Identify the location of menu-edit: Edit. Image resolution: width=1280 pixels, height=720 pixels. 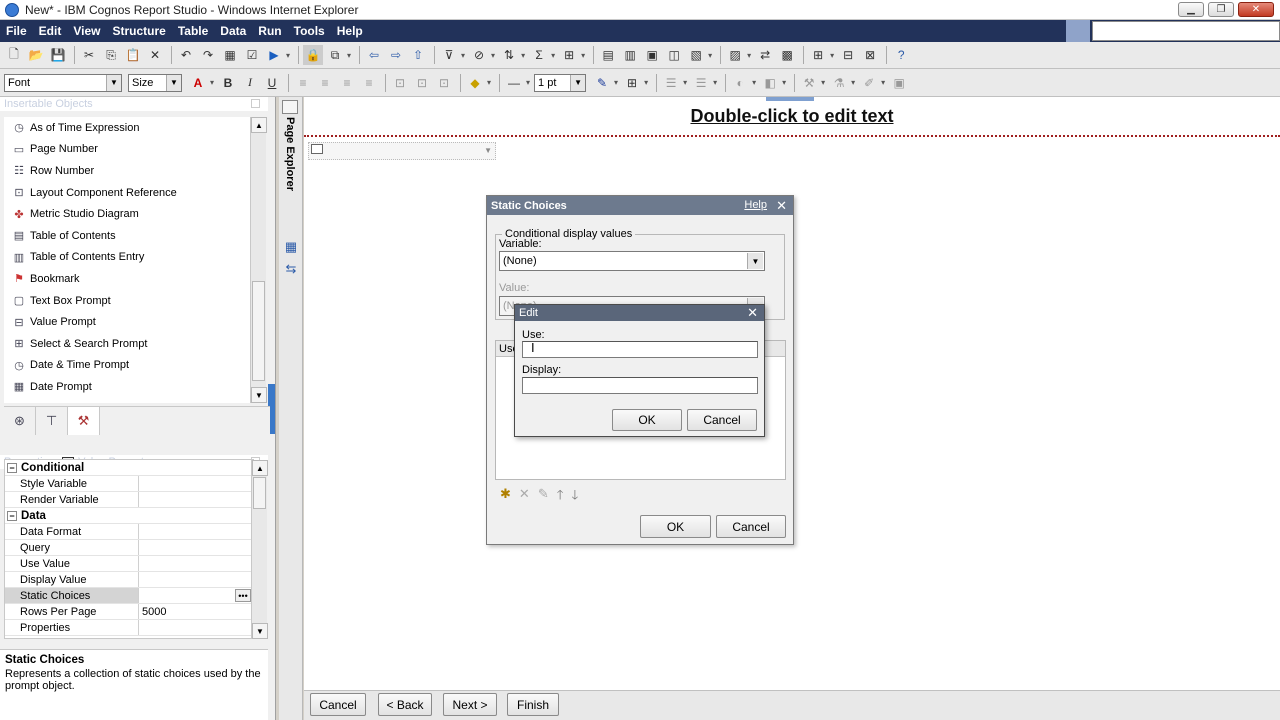
(50, 31).